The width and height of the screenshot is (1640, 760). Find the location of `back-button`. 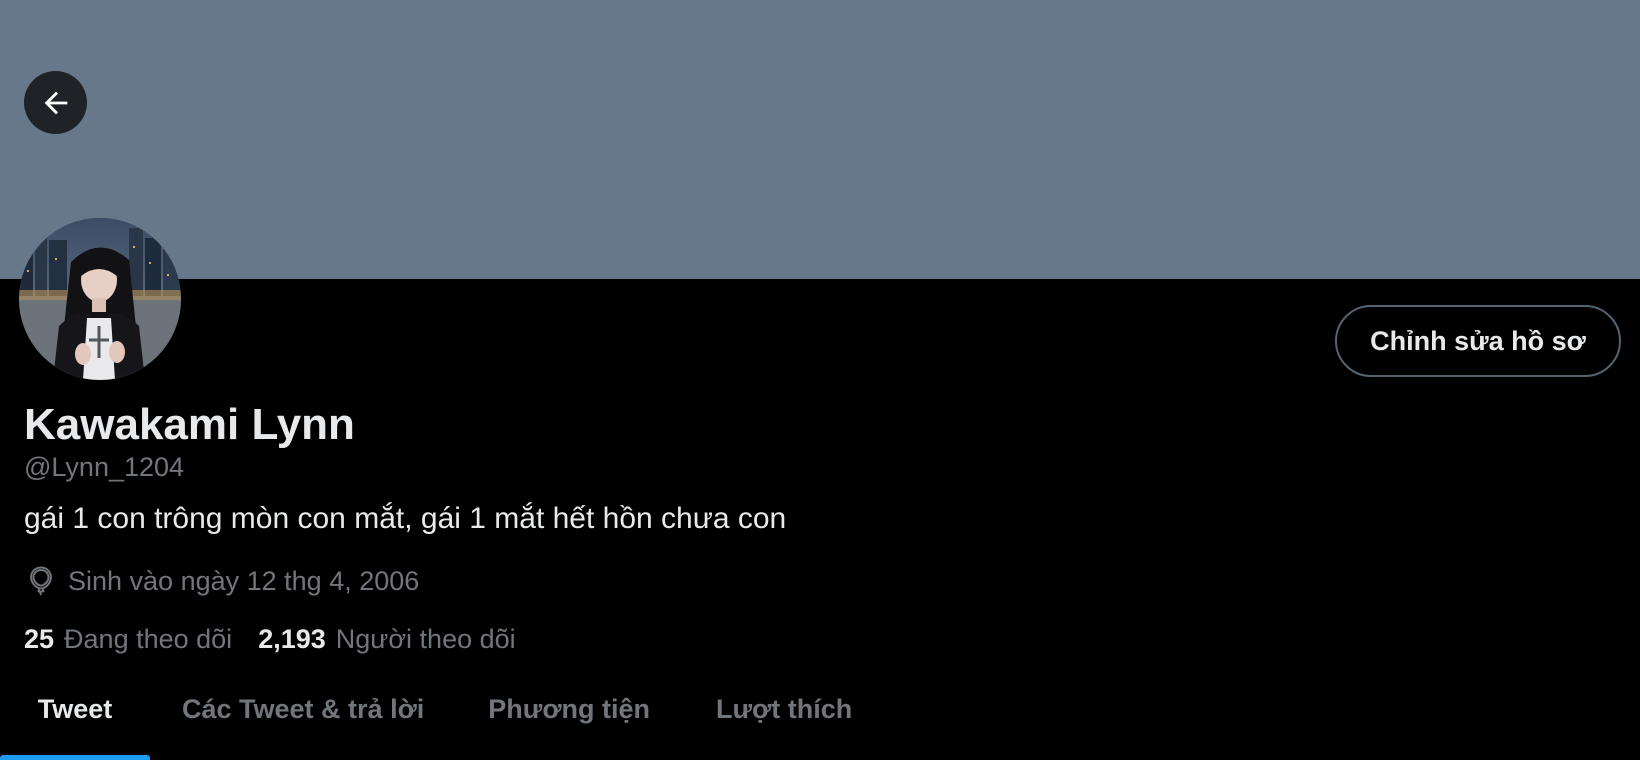

back-button is located at coordinates (55, 102).